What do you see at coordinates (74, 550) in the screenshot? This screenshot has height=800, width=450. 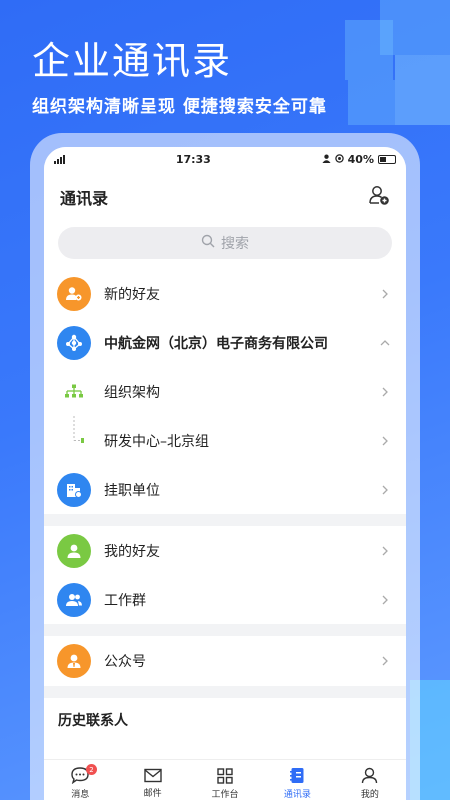 I see `person-icon` at bounding box center [74, 550].